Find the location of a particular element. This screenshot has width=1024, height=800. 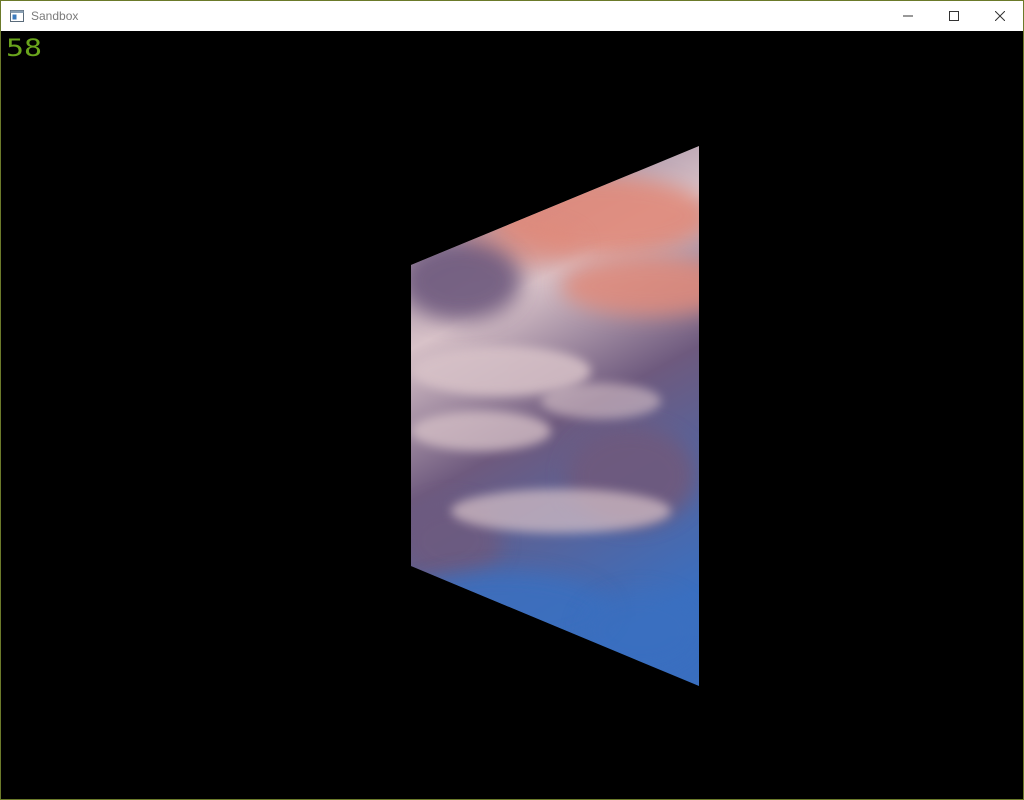

minimize-icon is located at coordinates (908, 16).